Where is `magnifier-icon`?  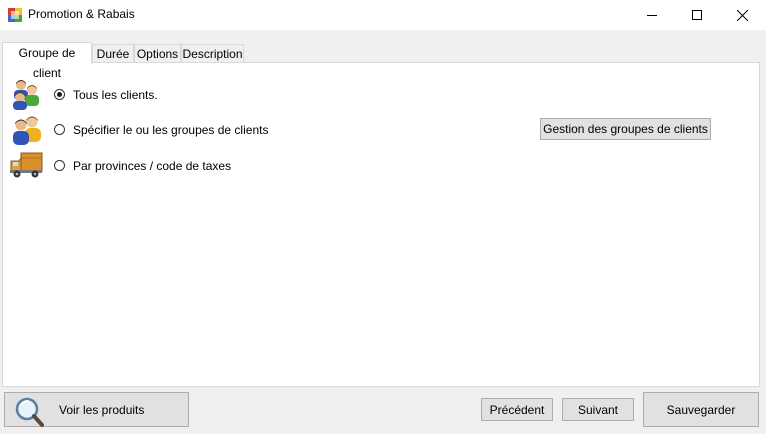
magnifier-icon is located at coordinates (29, 412).